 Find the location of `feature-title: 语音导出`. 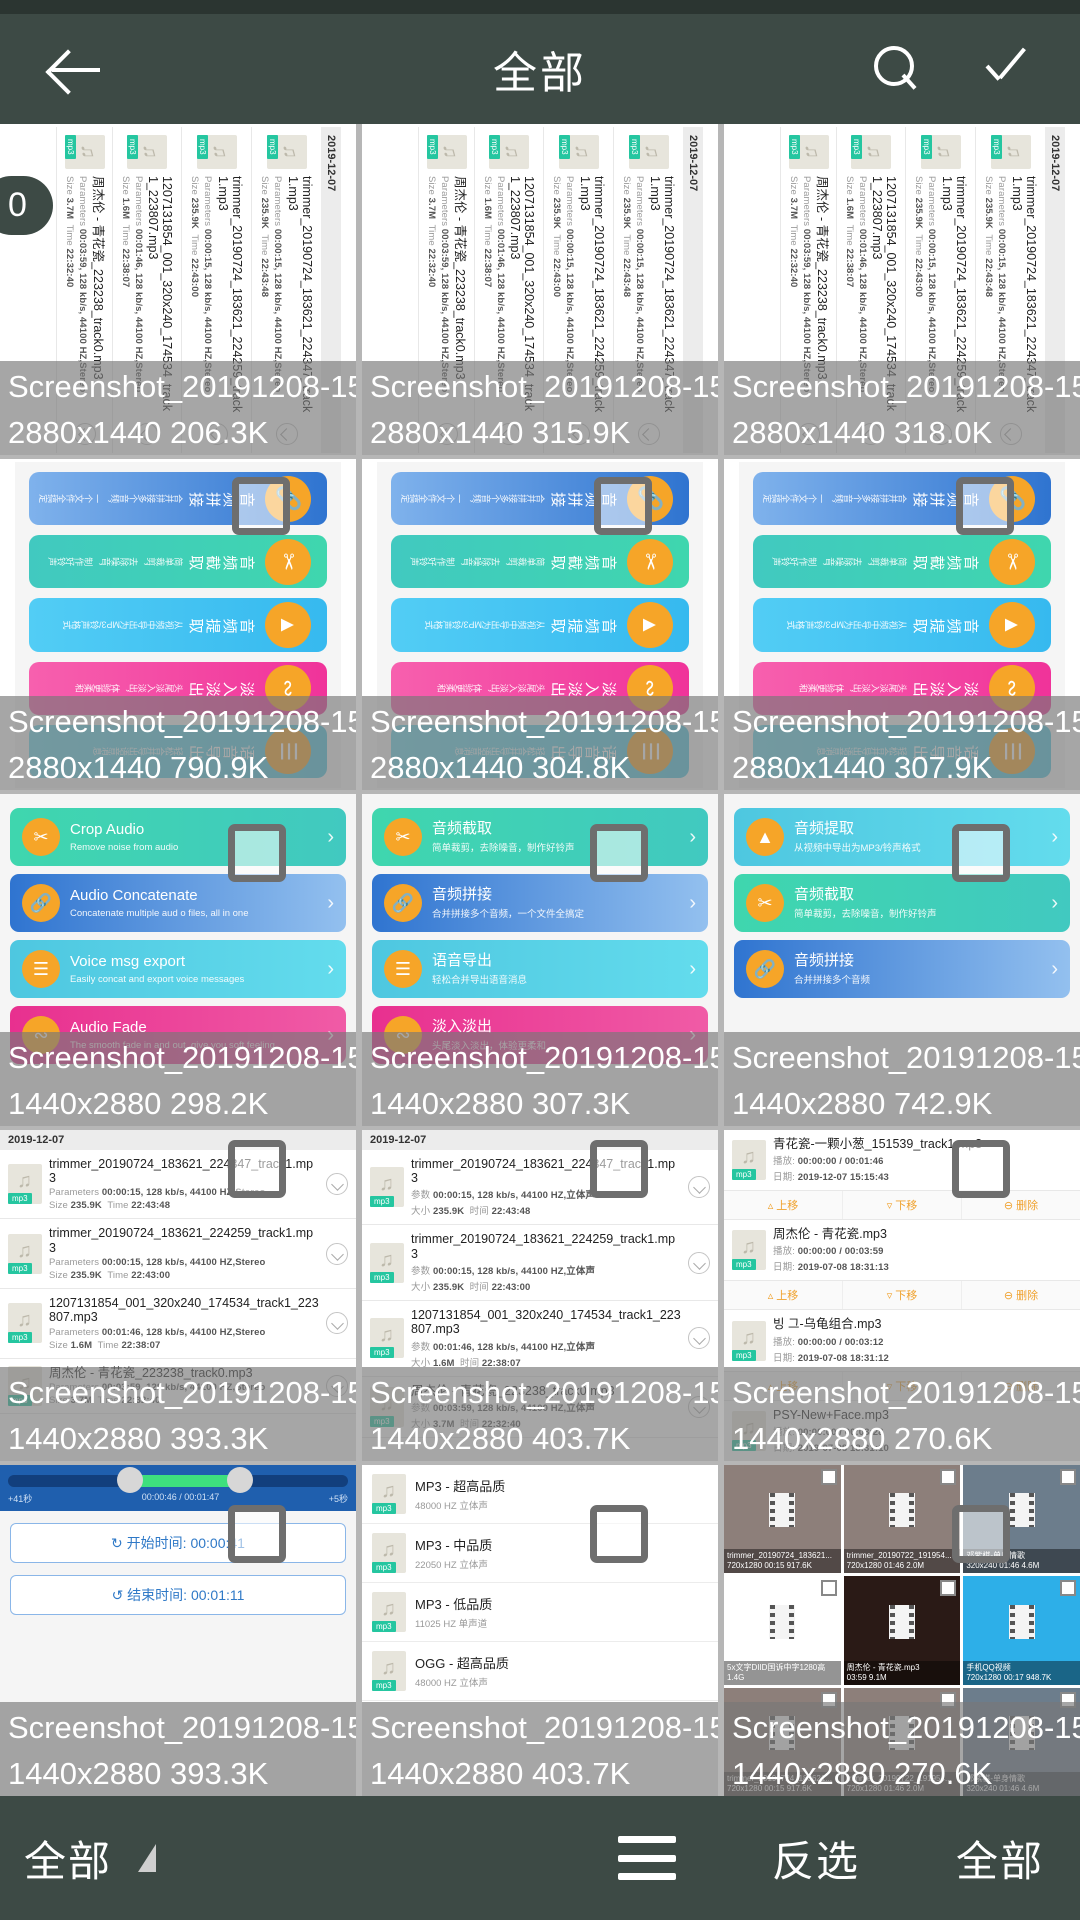

feature-title: 语音导出 is located at coordinates (462, 960).